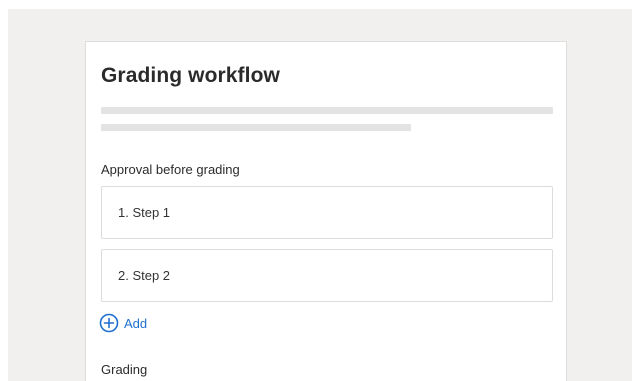 The image size is (632, 381). I want to click on approval-step-2: 2. Step 2, so click(327, 275).